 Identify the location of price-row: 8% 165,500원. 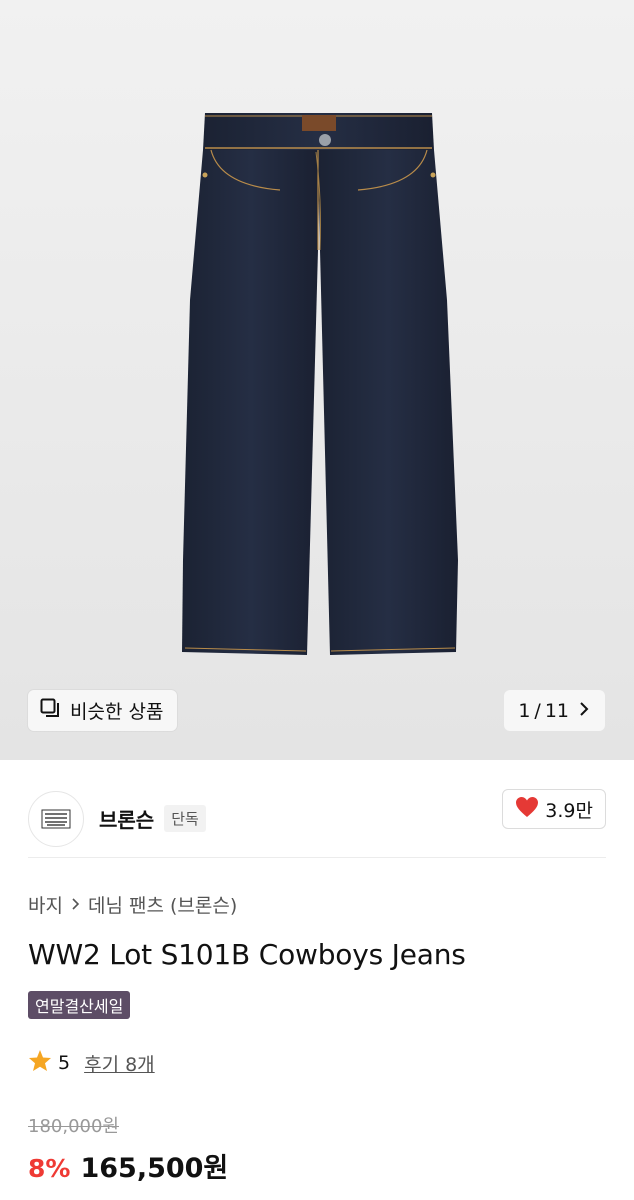
(128, 1165).